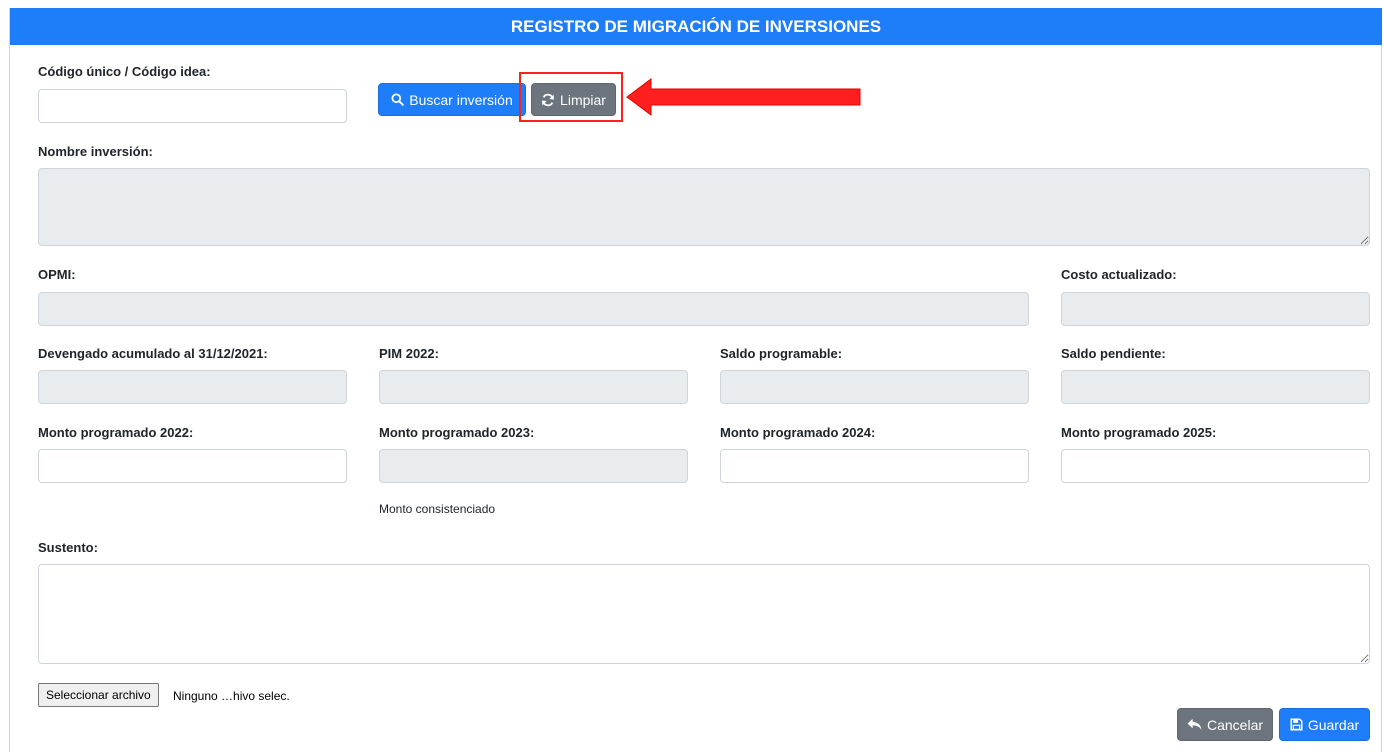 This screenshot has height=752, width=1384. Describe the element at coordinates (124, 71) in the screenshot. I see `code-label: Código único / Código idea:` at that location.